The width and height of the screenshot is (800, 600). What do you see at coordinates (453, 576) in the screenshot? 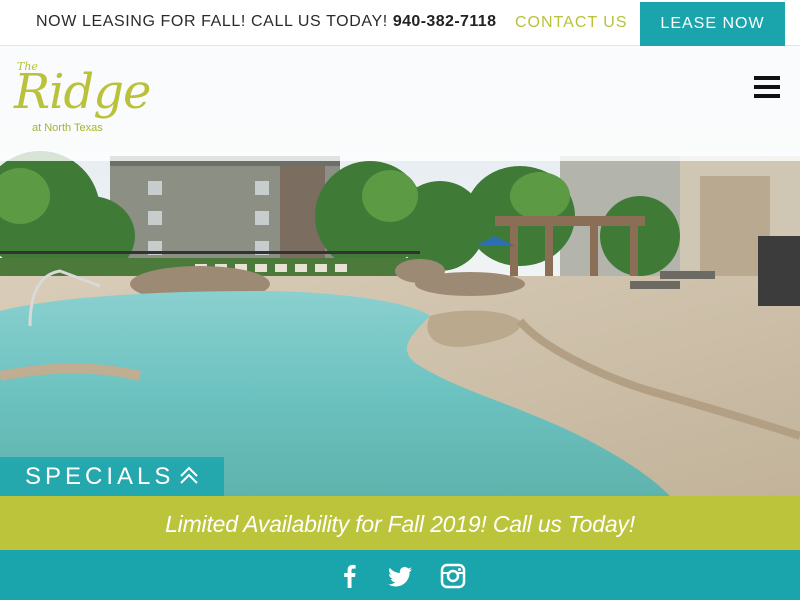
I see `instagram-icon` at bounding box center [453, 576].